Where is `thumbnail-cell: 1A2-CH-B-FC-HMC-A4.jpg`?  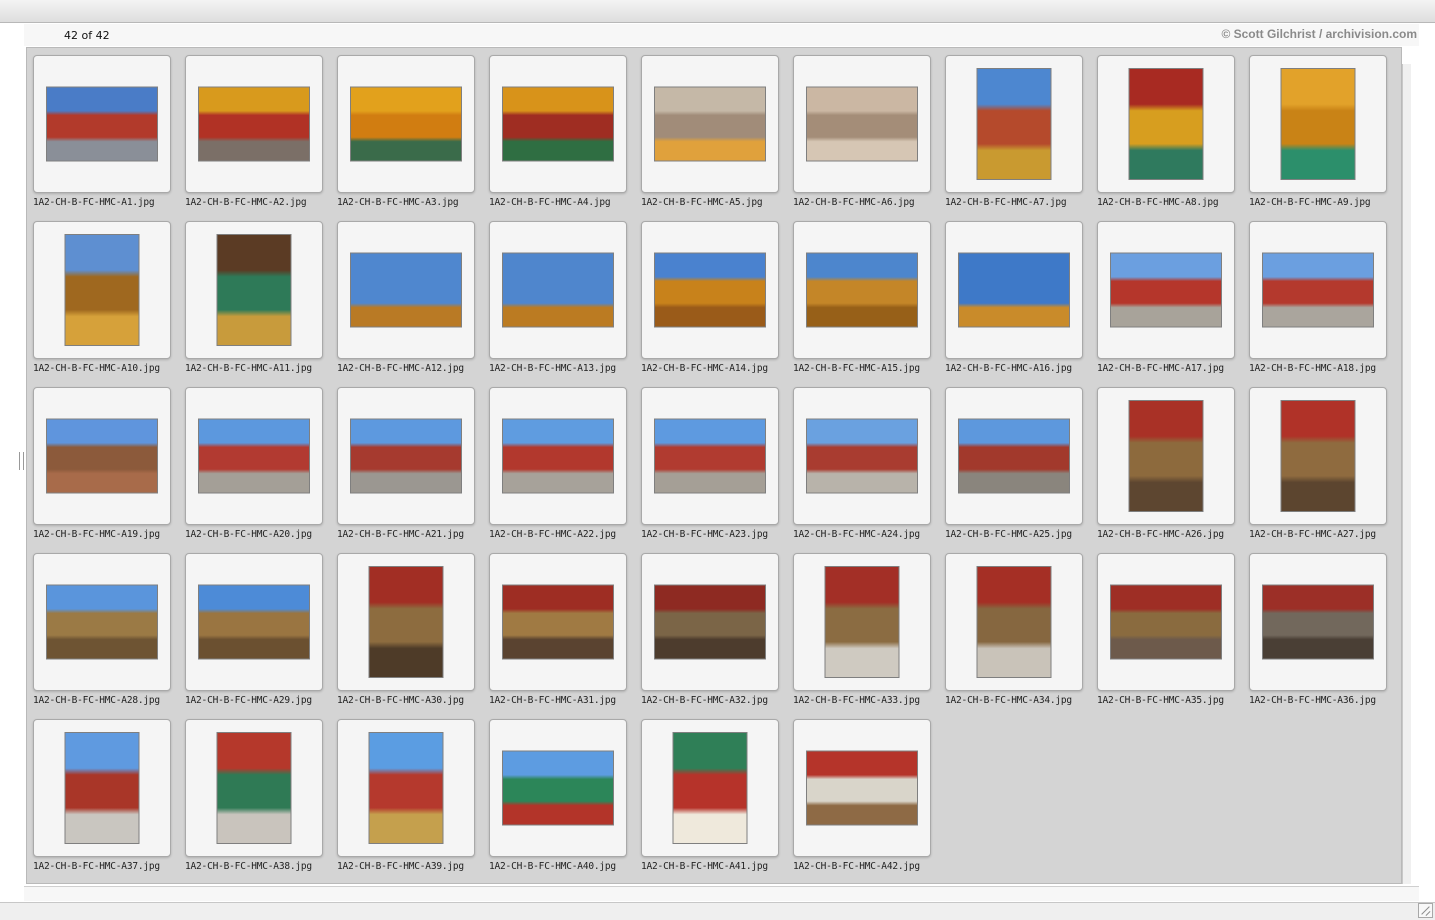 thumbnail-cell: 1A2-CH-B-FC-HMC-A4.jpg is located at coordinates (559, 128).